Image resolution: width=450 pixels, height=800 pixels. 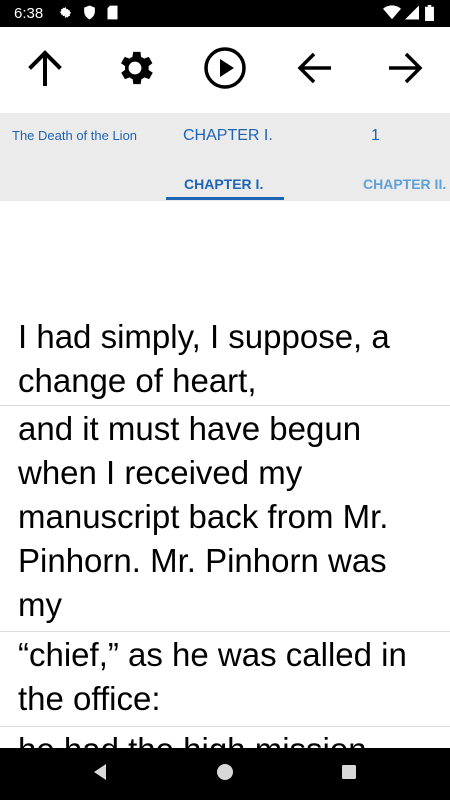 What do you see at coordinates (75, 135) in the screenshot?
I see `book-title: The Death of the Lion` at bounding box center [75, 135].